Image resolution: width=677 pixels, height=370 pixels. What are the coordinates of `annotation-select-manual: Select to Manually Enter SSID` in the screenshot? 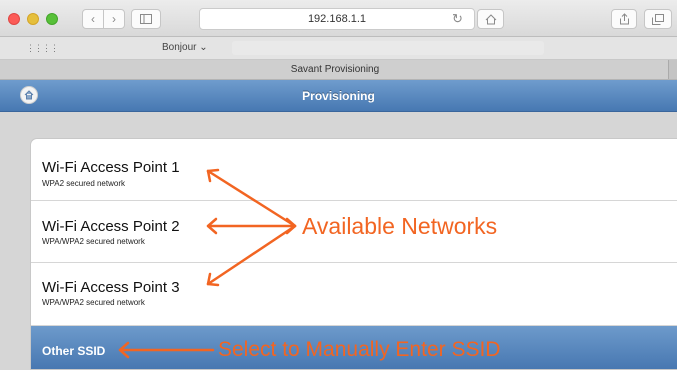 It's located at (359, 349).